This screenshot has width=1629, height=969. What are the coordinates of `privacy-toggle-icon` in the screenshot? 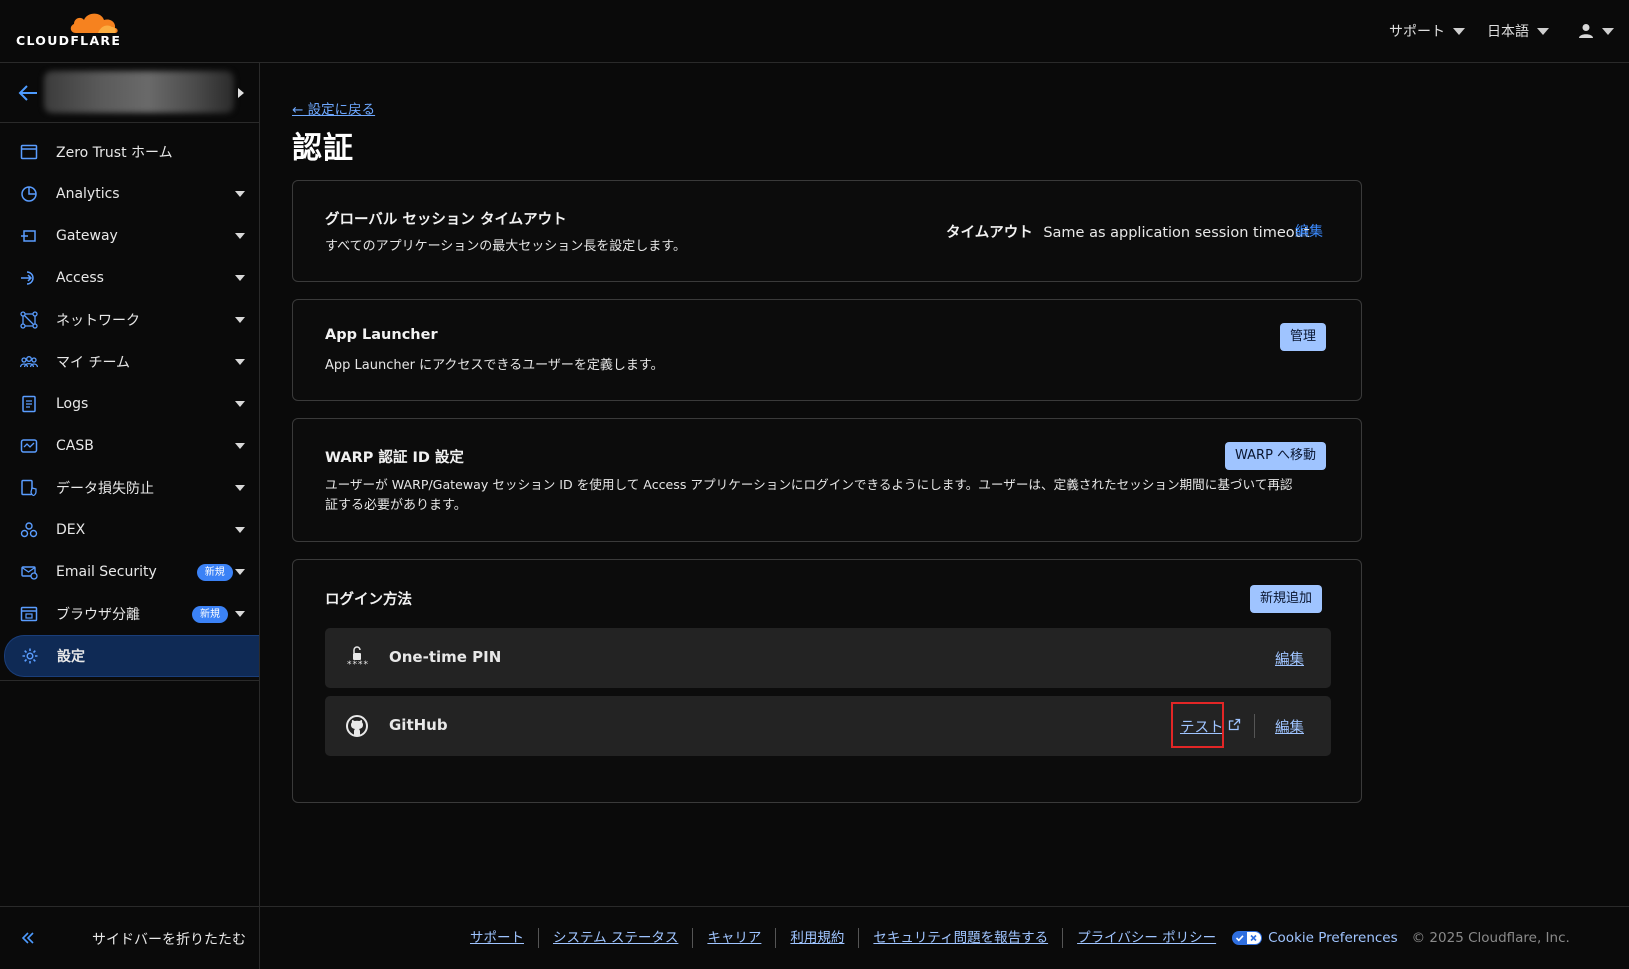 It's located at (1247, 938).